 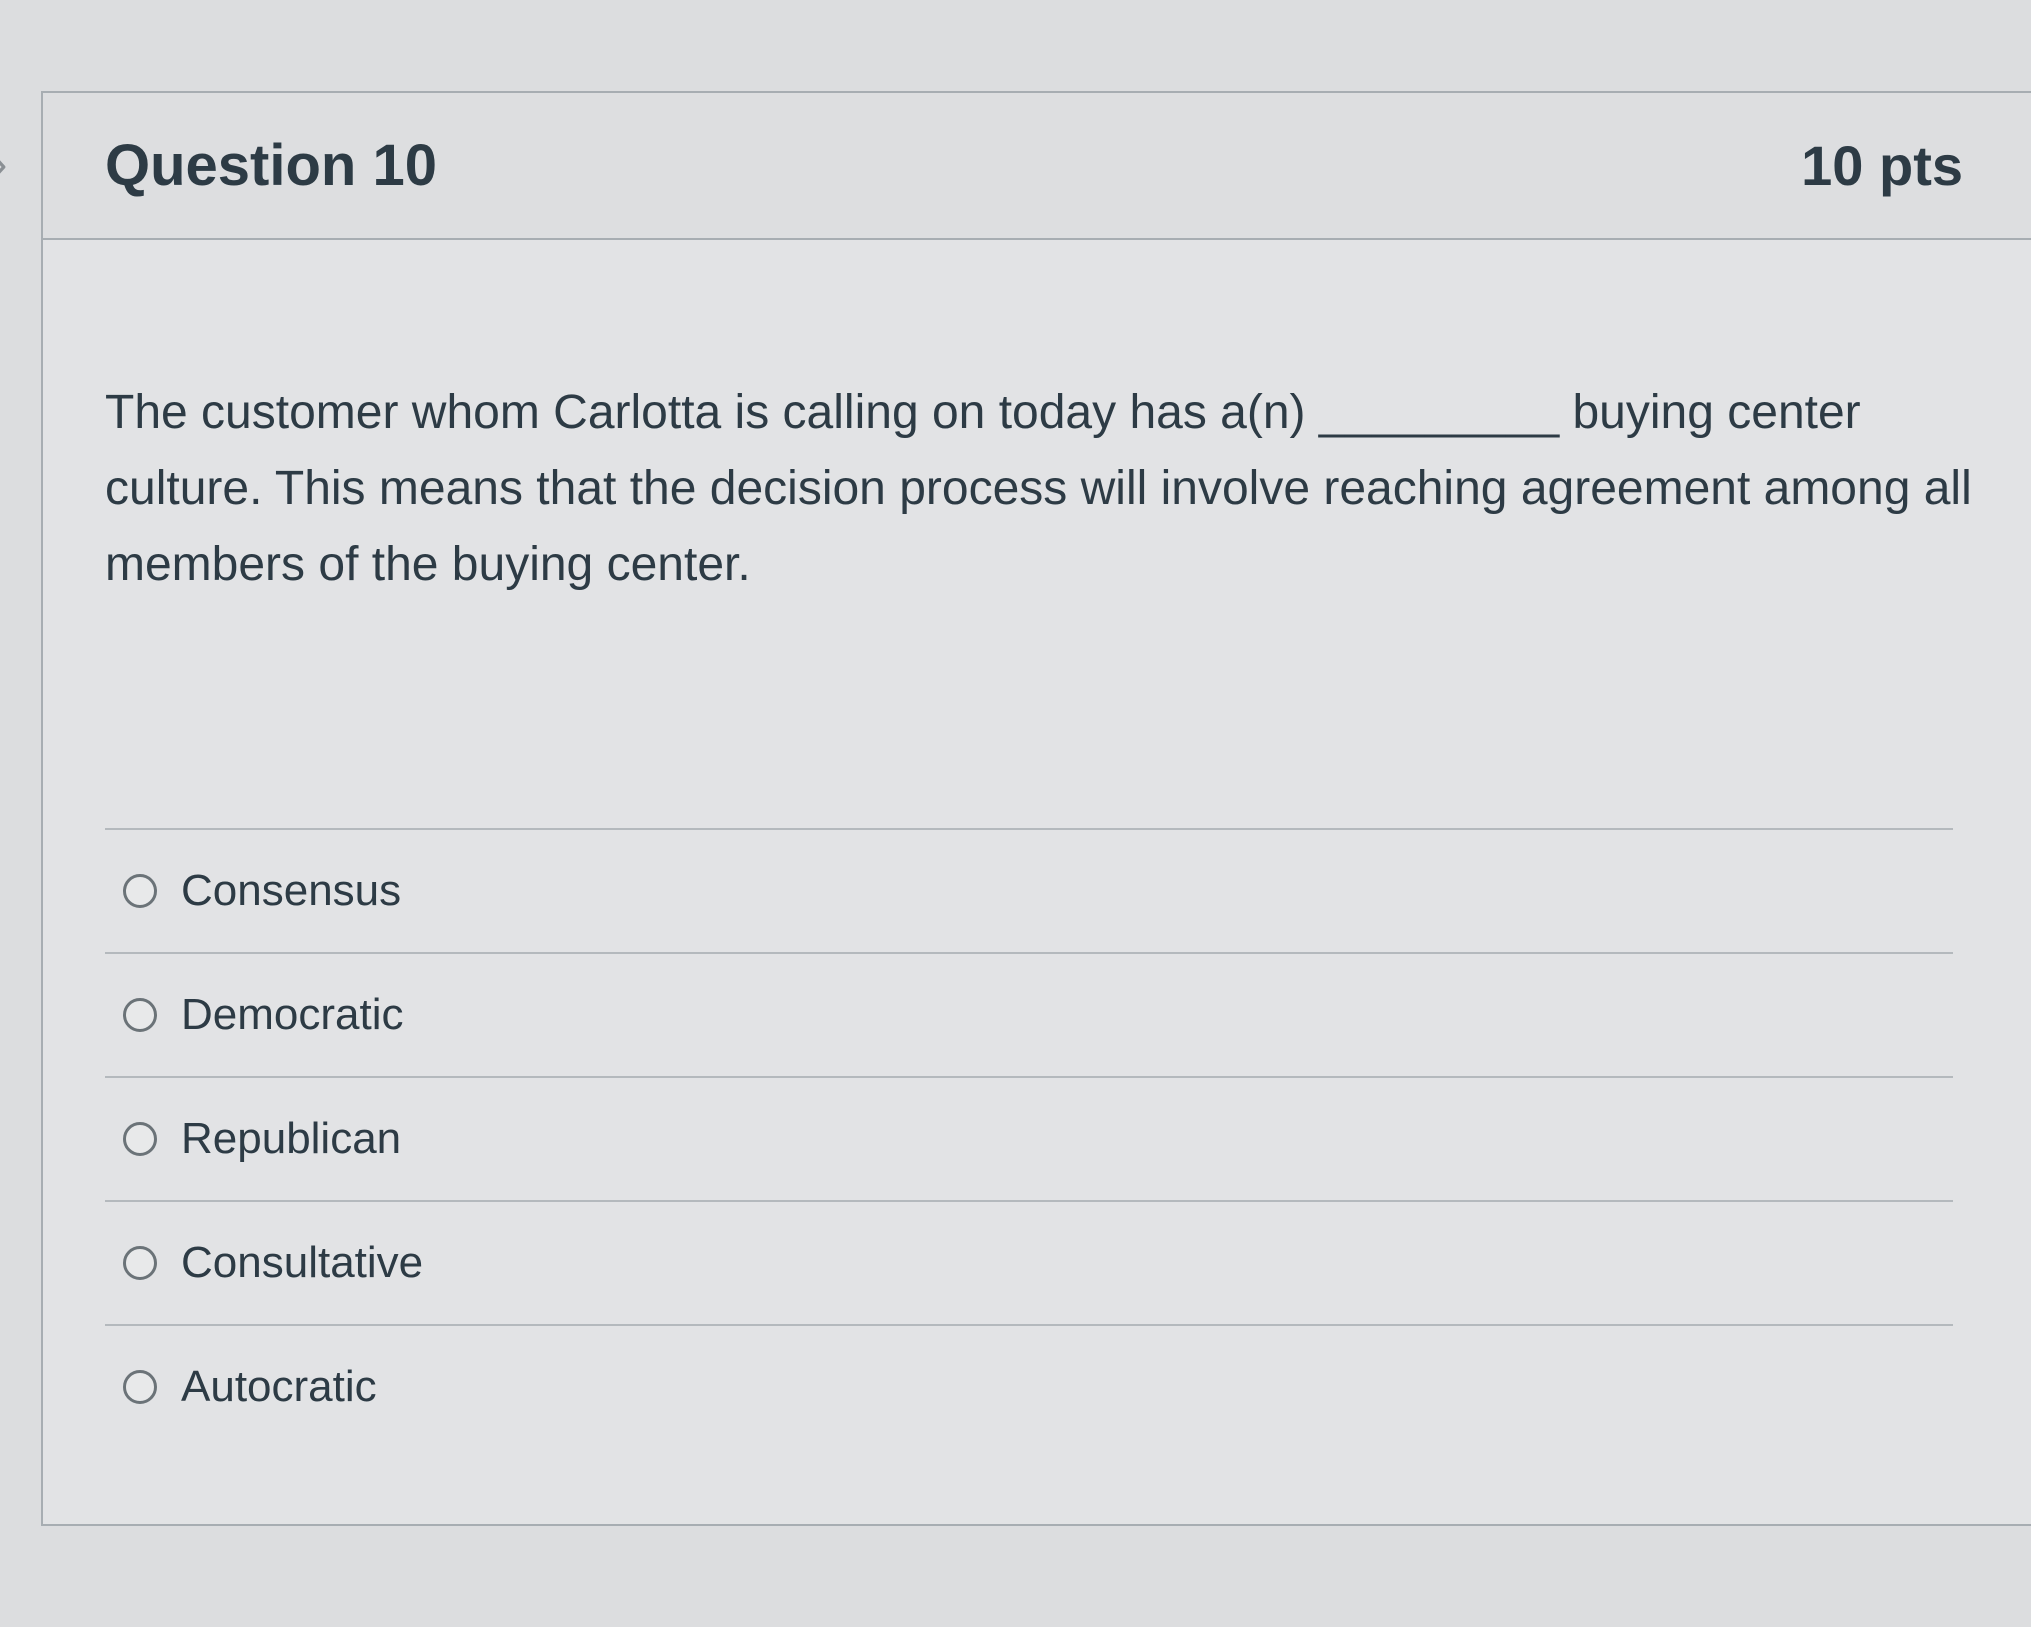 I want to click on answer-label: Consensus, so click(x=291, y=890).